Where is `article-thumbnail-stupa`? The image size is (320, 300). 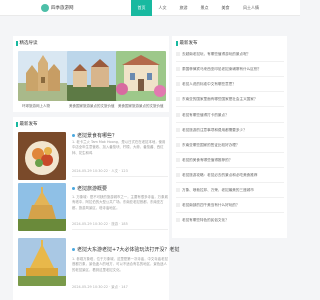 article-thumbnail-stupa is located at coordinates (42, 262).